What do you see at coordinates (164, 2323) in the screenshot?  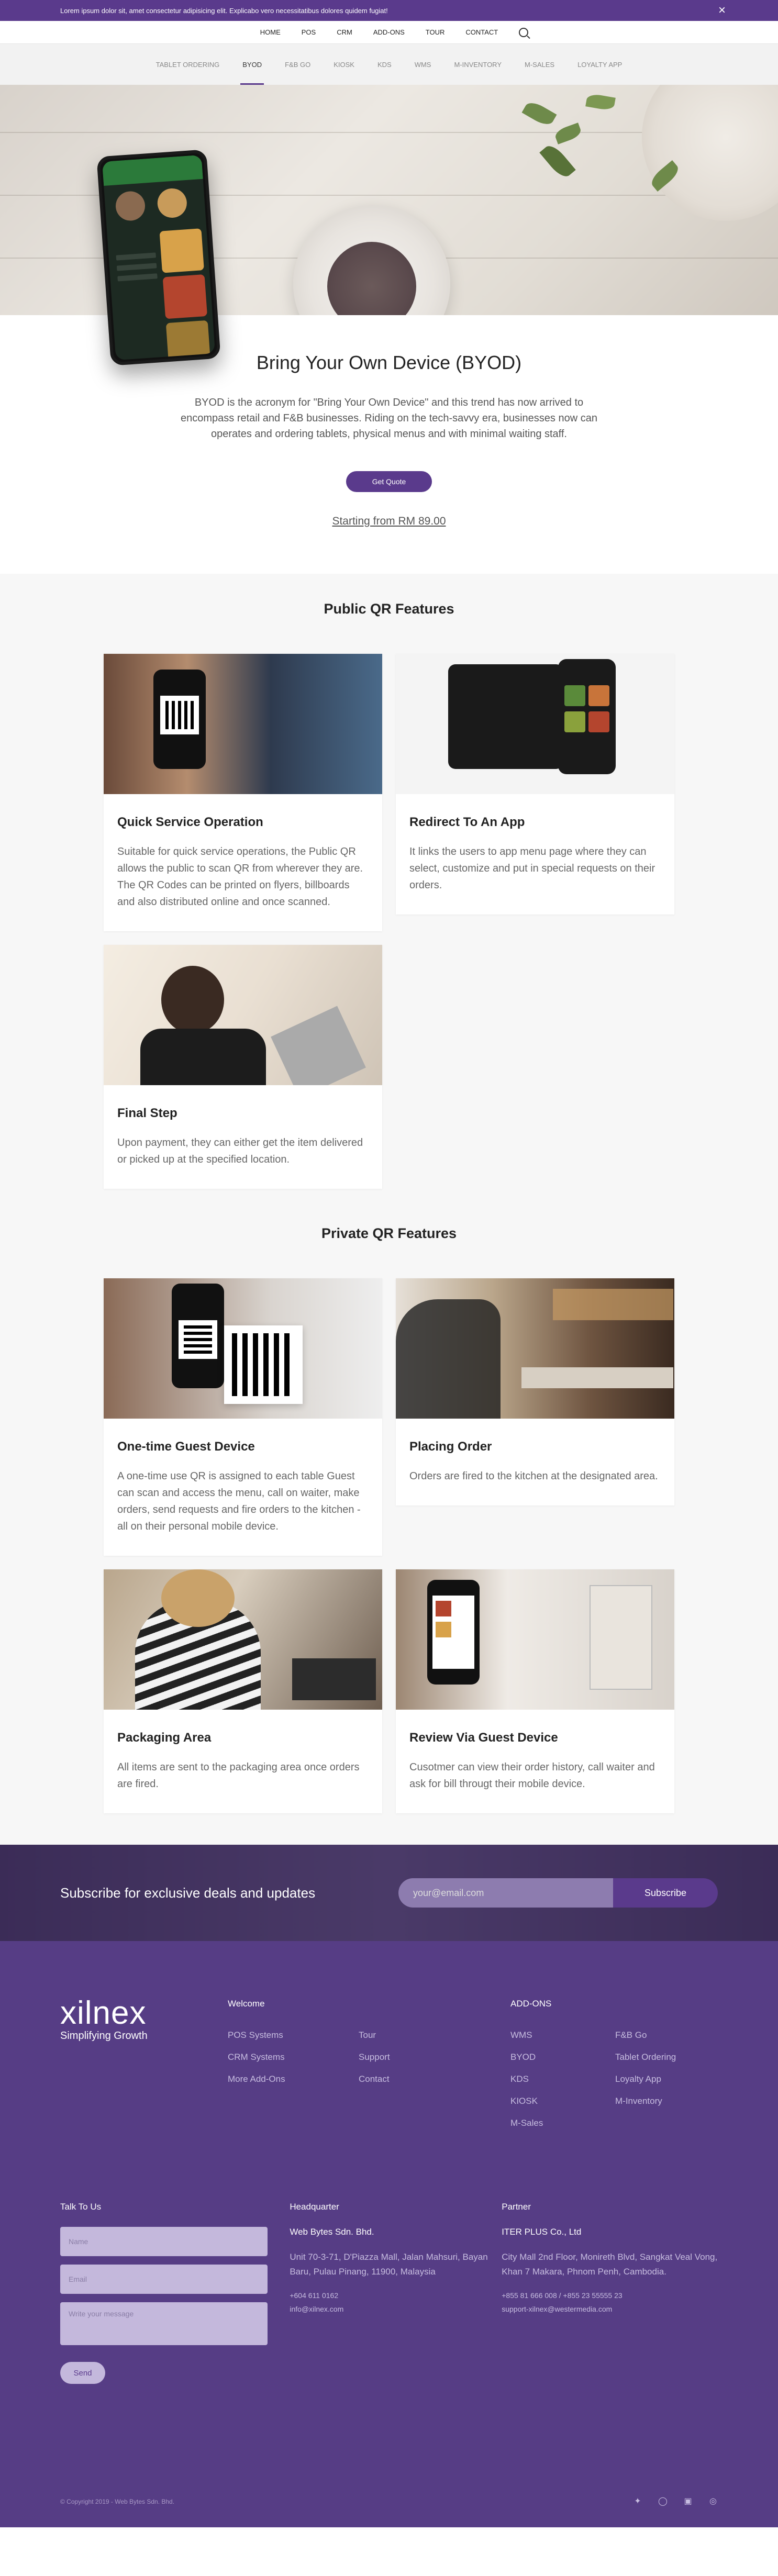 I see `message-field` at bounding box center [164, 2323].